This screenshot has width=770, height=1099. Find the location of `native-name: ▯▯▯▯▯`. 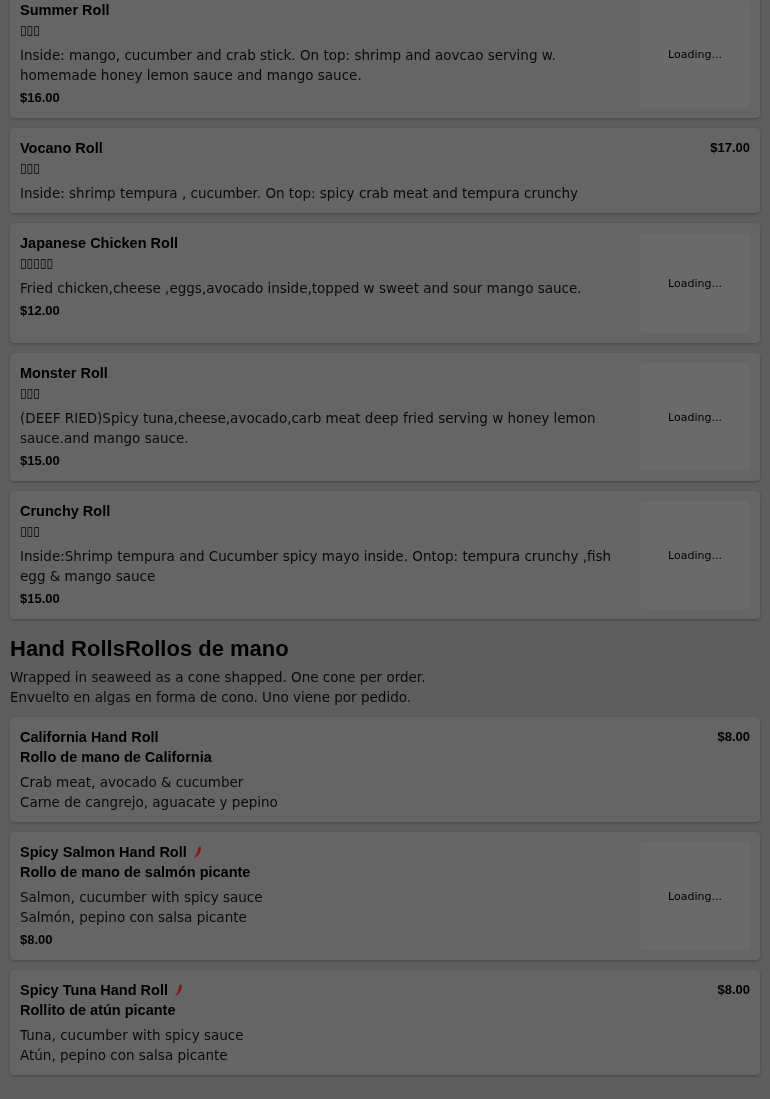

native-name: ▯▯▯▯▯ is located at coordinates (37, 263).